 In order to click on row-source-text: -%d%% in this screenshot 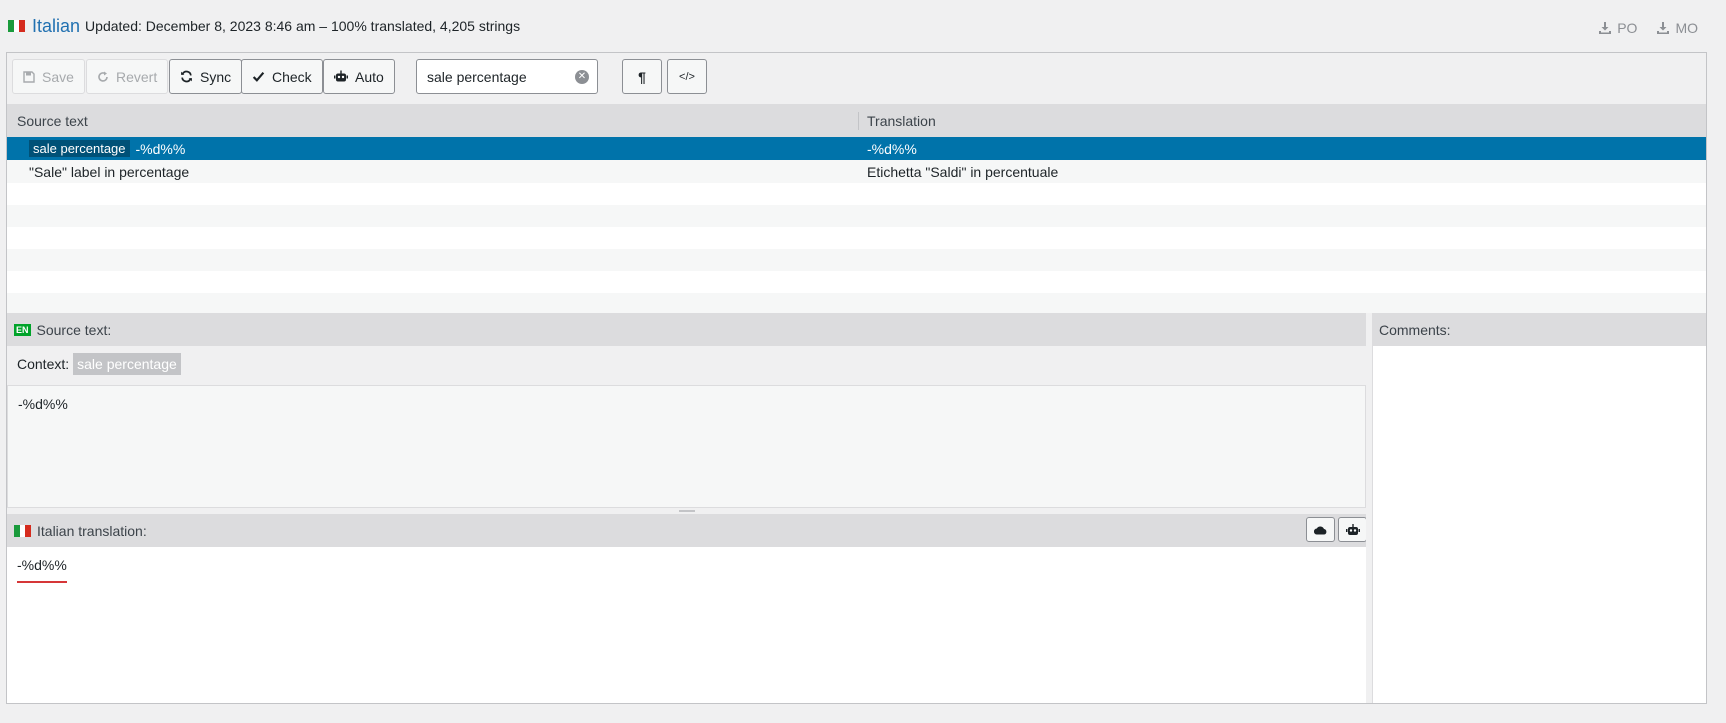, I will do `click(160, 148)`.